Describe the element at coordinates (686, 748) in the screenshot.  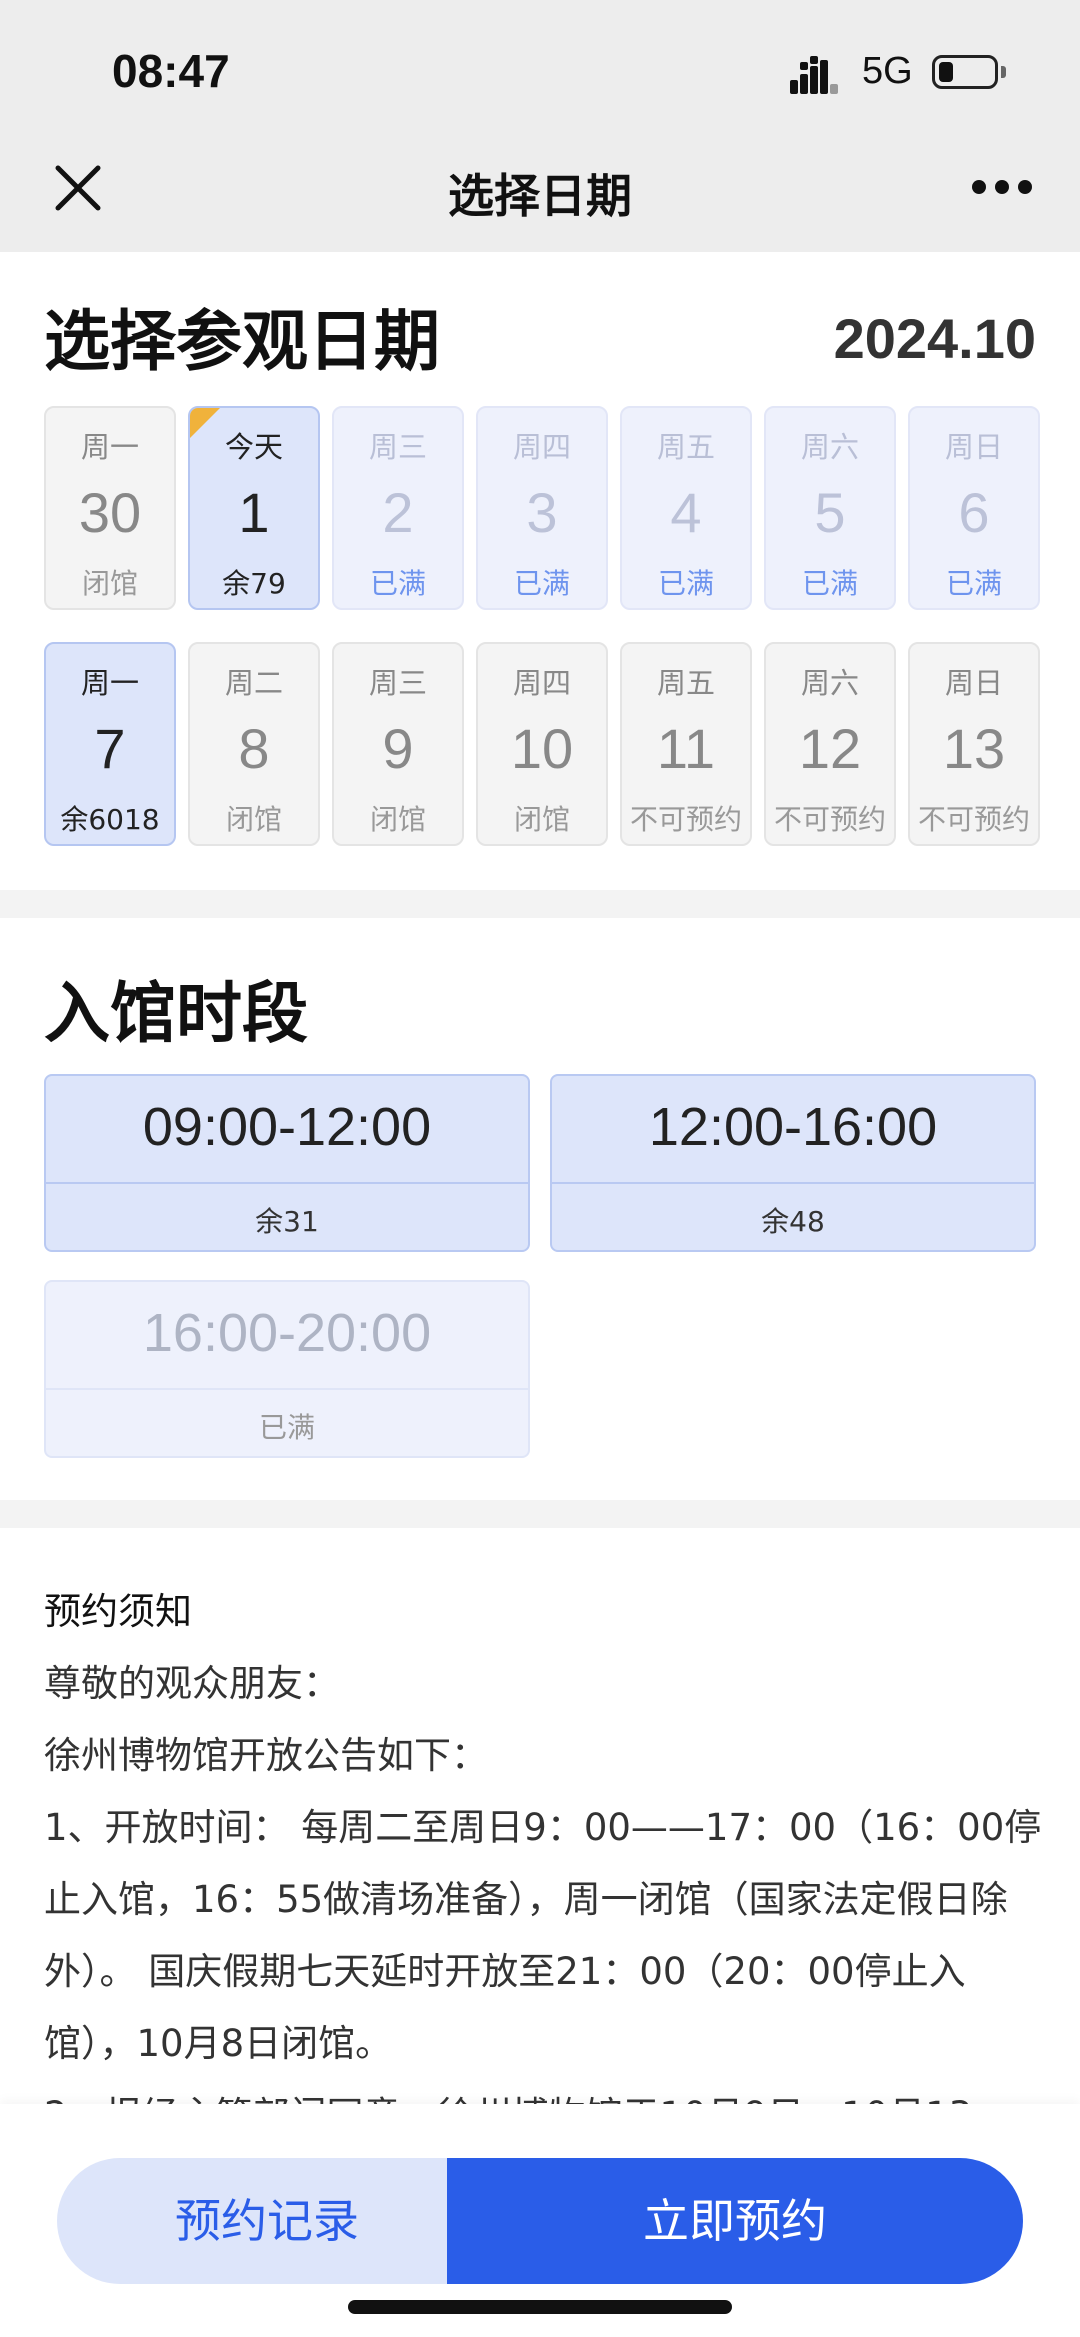
I see `date-number: 11` at that location.